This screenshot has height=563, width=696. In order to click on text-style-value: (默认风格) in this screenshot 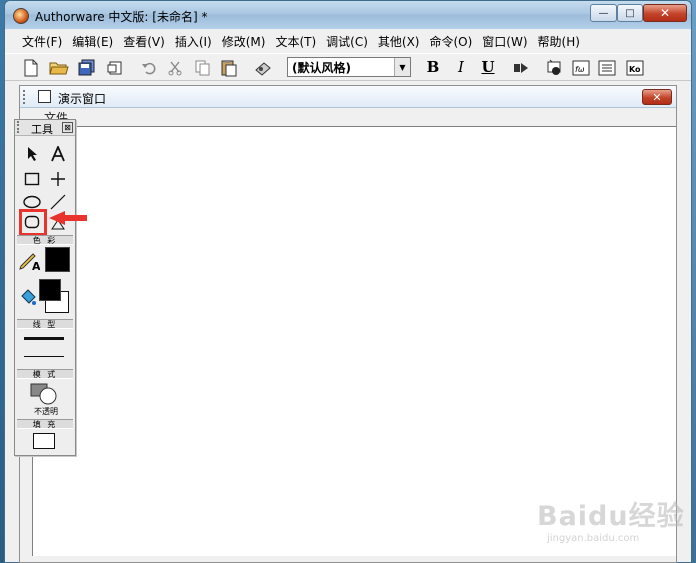, I will do `click(321, 67)`.